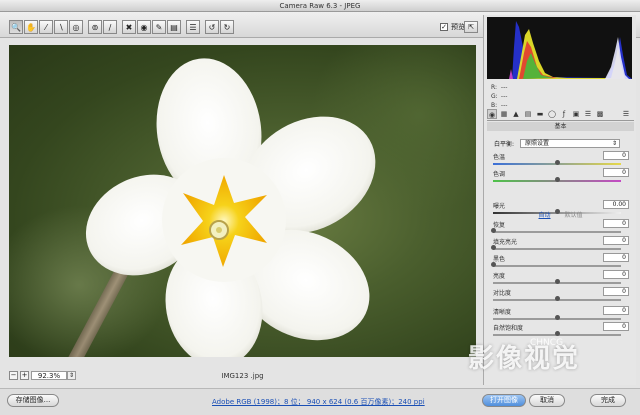 The height and width of the screenshot is (415, 640). Describe the element at coordinates (516, 114) in the screenshot. I see `detail-tab-icon: ▲` at that location.